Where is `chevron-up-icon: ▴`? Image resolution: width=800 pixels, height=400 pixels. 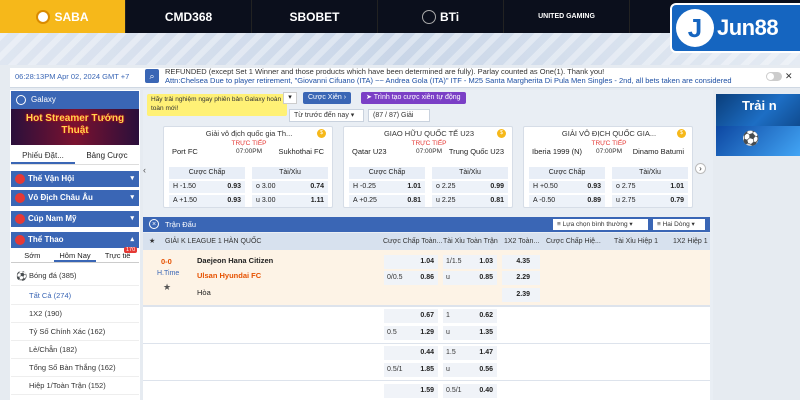
chevron-up-icon: ▴ is located at coordinates (132, 239).